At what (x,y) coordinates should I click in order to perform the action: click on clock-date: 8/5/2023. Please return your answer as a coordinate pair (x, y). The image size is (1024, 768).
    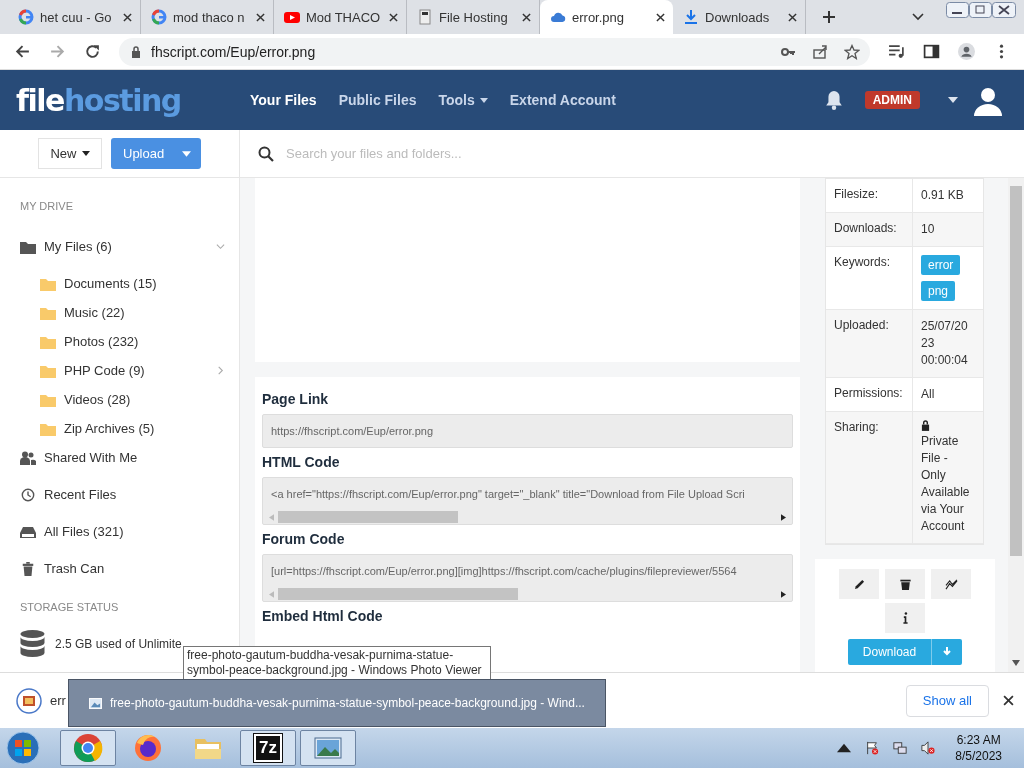
    Looking at the image, I should click on (978, 756).